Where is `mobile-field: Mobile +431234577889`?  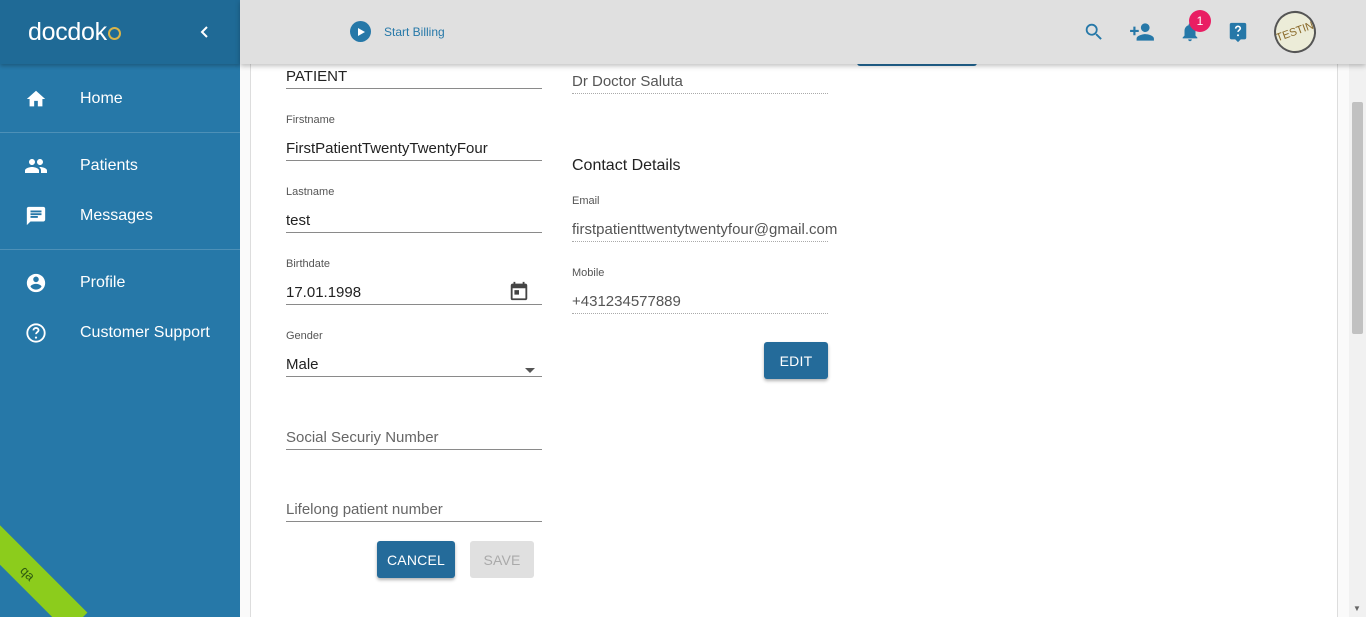
mobile-field: Mobile +431234577889 is located at coordinates (700, 290).